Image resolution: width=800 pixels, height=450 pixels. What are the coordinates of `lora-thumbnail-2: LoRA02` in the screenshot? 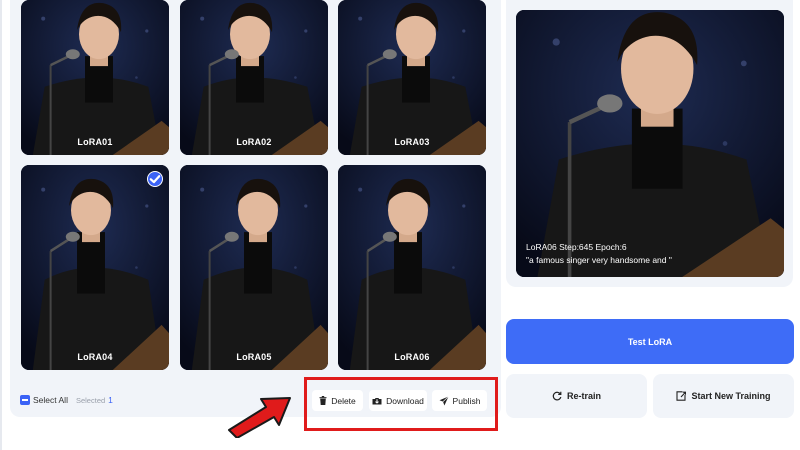 It's located at (254, 77).